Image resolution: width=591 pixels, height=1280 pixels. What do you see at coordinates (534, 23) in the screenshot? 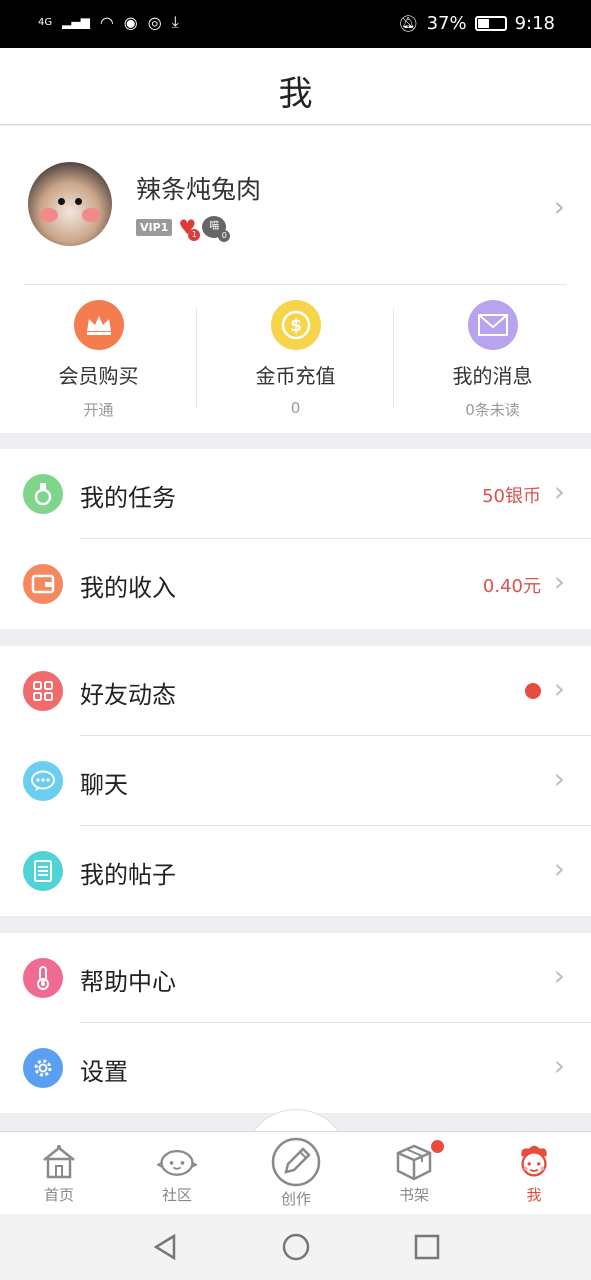
I see `clock: 9:18` at bounding box center [534, 23].